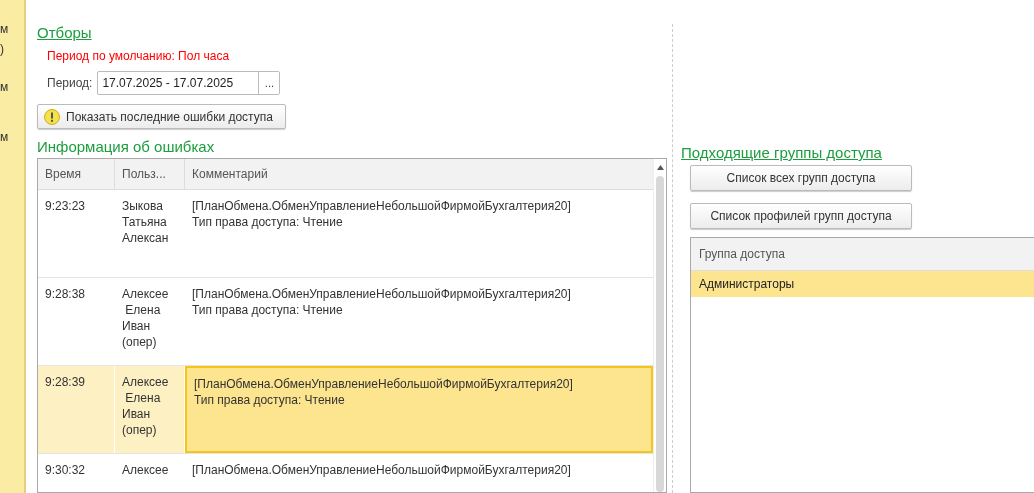 This screenshot has height=493, width=1034. Describe the element at coordinates (65, 470) in the screenshot. I see `table-cell-text: 9:30:32` at that location.